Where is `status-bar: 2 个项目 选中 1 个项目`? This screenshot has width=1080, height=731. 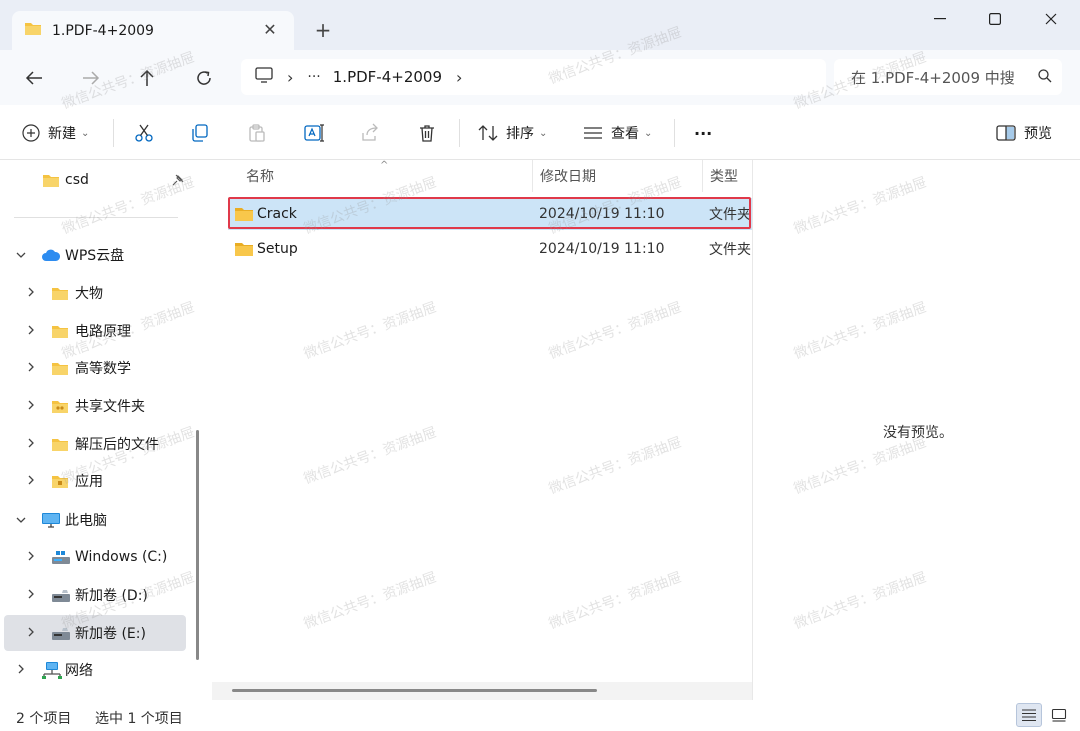
status-bar: 2 个项目 选中 1 个项目 is located at coordinates (540, 715).